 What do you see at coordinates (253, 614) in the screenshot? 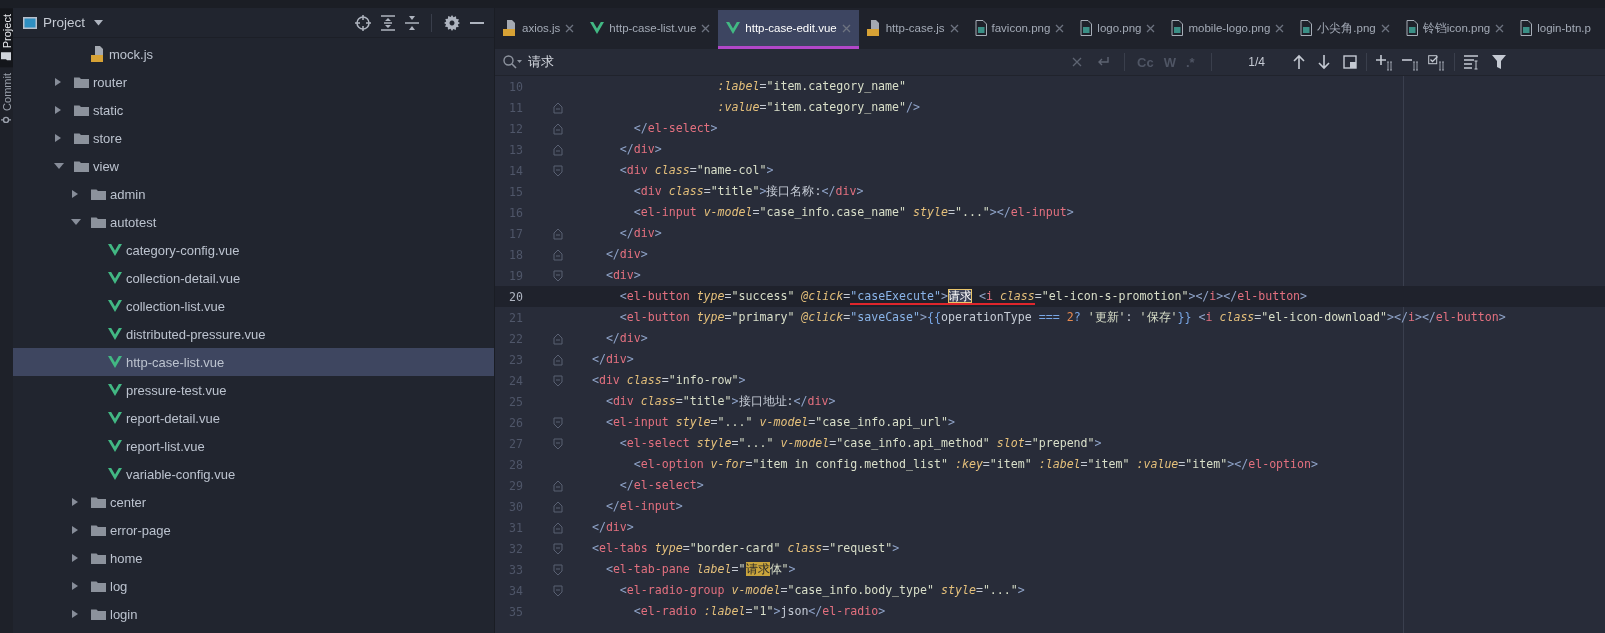
I see `tree-item: login` at bounding box center [253, 614].